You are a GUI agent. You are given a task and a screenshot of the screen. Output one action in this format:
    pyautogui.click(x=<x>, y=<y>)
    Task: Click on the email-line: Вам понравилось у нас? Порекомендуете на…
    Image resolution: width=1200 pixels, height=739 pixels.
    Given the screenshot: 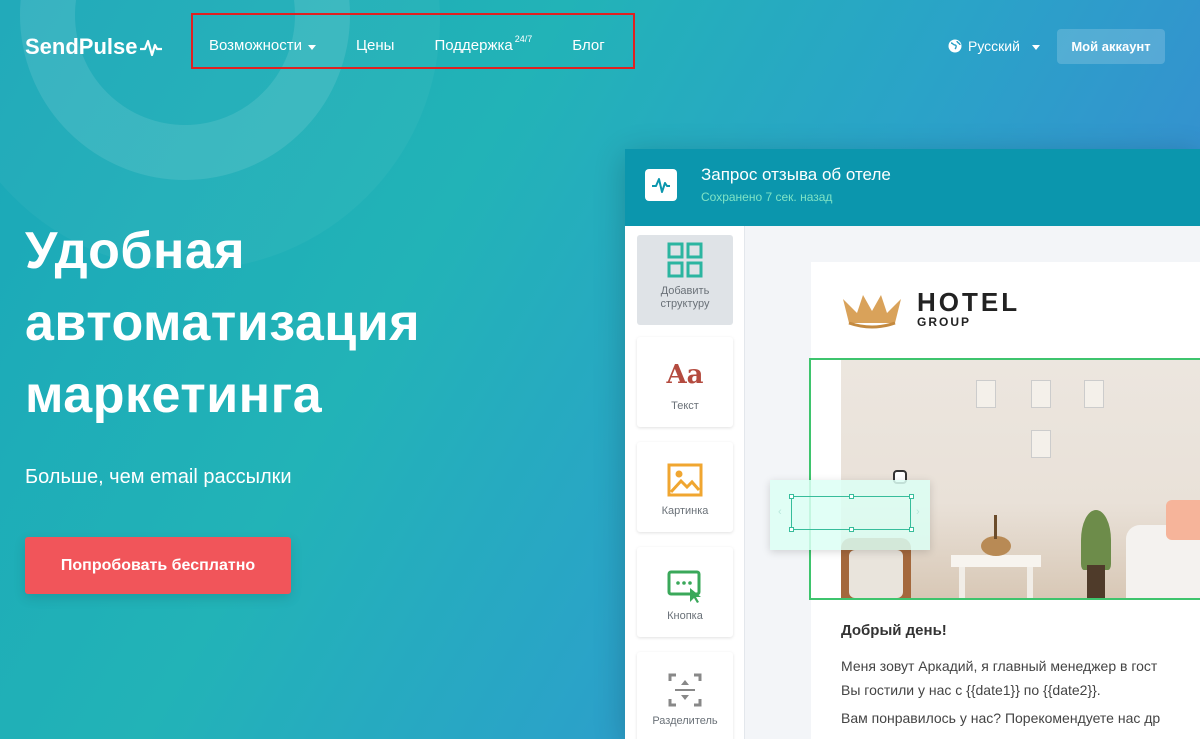 What is the action you would take?
    pyautogui.click(x=1001, y=718)
    